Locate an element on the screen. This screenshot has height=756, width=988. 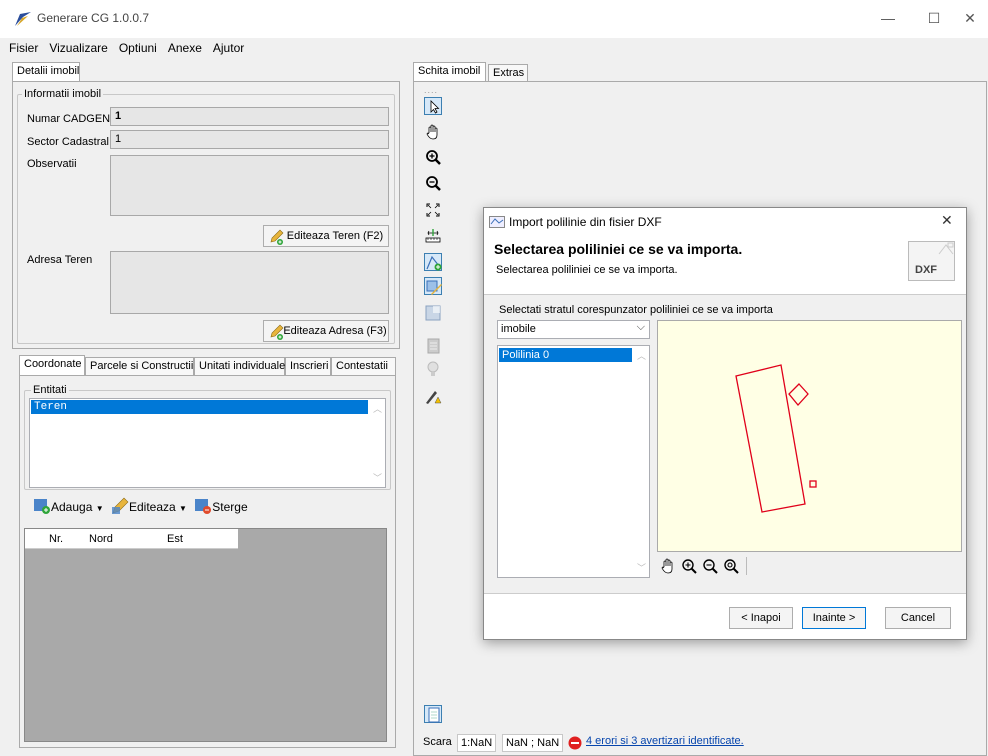
preview-canvas is located at coordinates (809, 436).